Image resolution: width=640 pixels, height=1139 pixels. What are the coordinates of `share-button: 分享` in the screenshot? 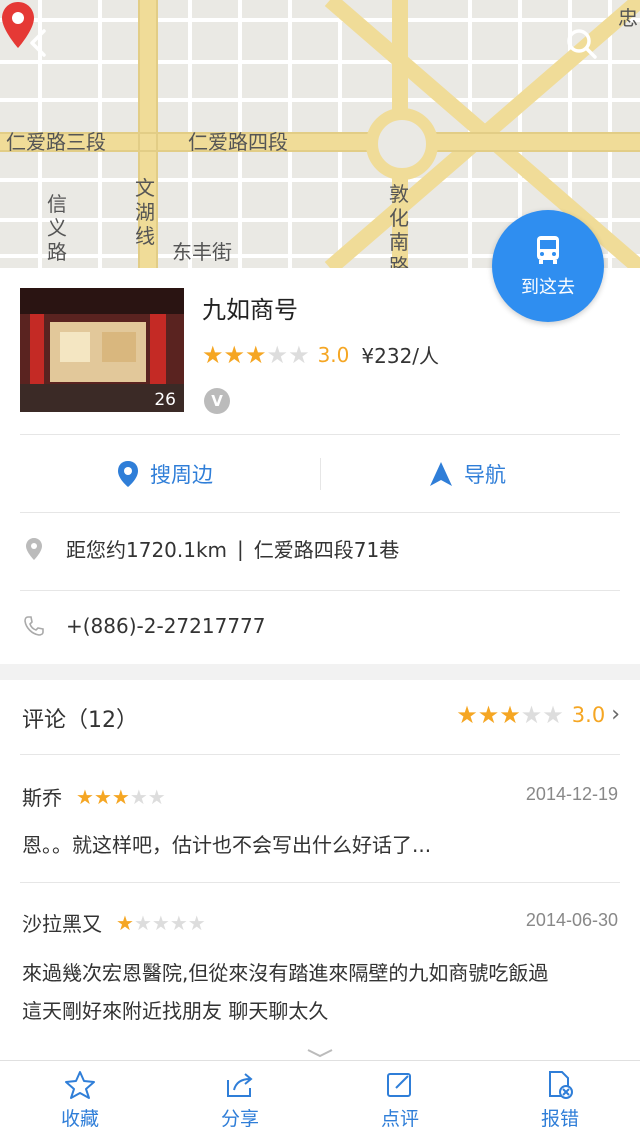 It's located at (240, 1100).